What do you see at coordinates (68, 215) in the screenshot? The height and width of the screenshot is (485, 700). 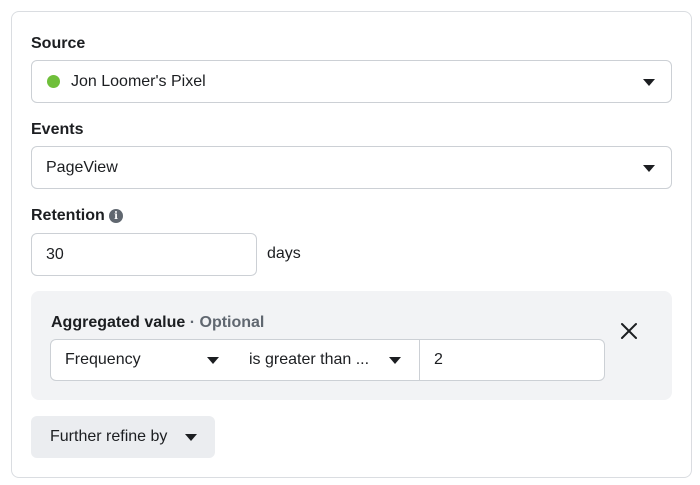 I see `retention-label: Retention` at bounding box center [68, 215].